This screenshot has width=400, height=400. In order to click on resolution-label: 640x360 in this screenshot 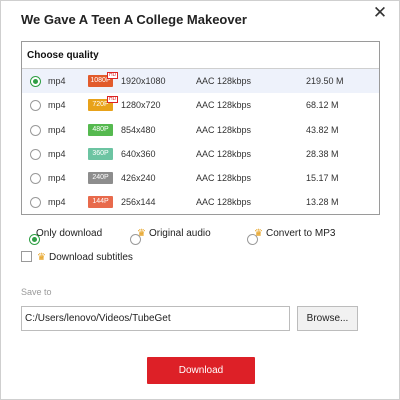, I will do `click(138, 153)`.